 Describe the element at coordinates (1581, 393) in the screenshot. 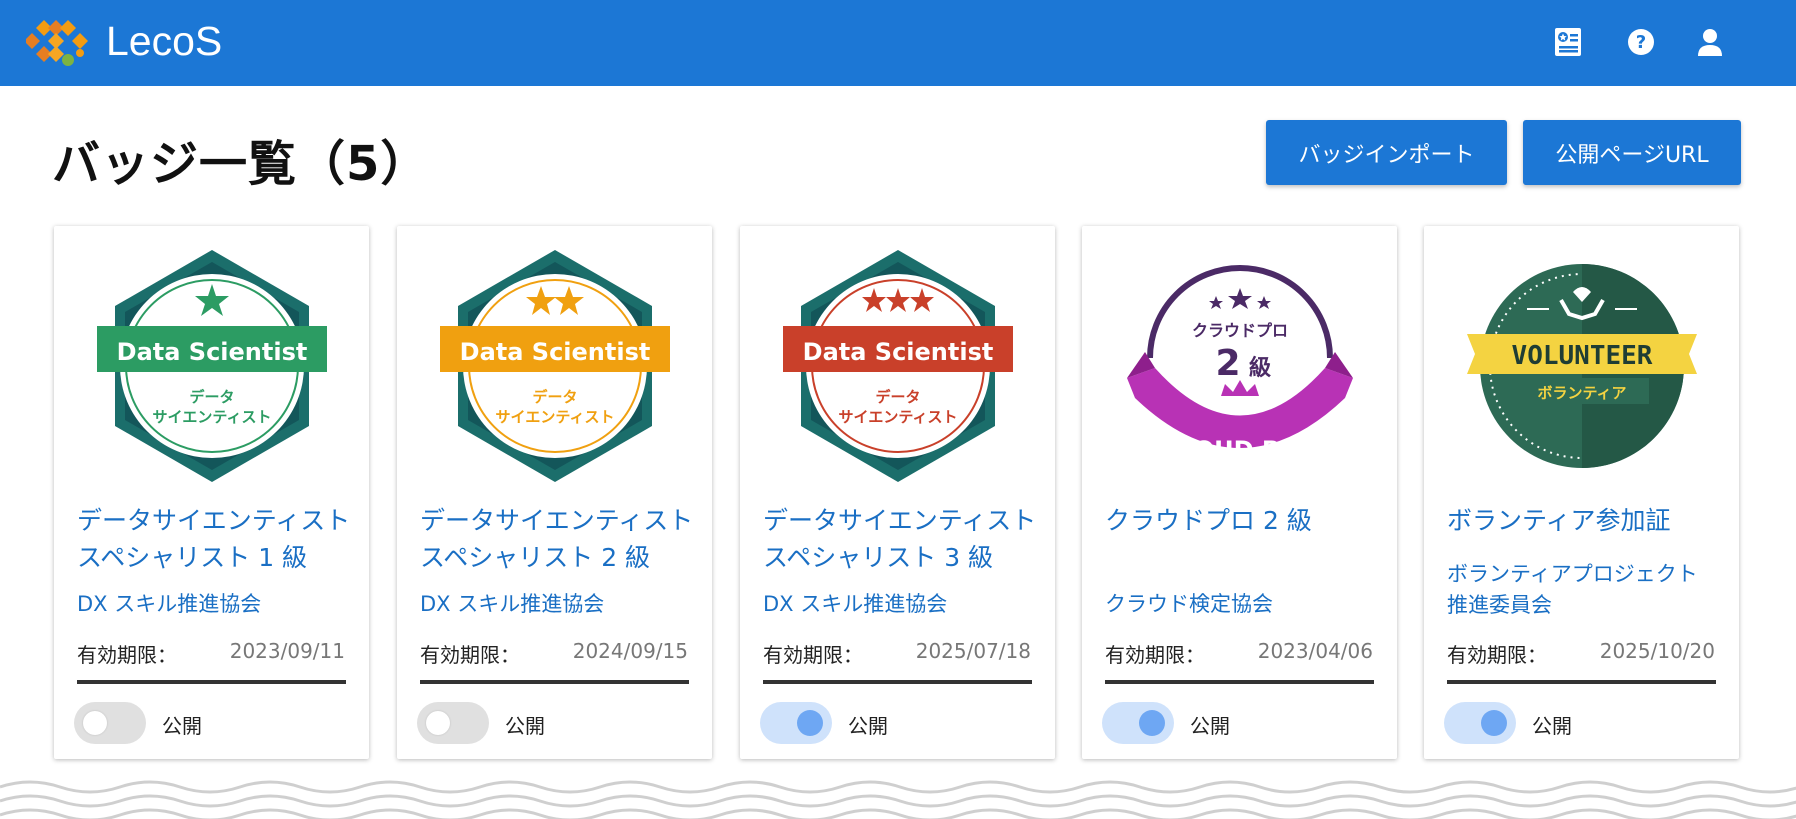

I see `svg-text: ボランティア` at that location.